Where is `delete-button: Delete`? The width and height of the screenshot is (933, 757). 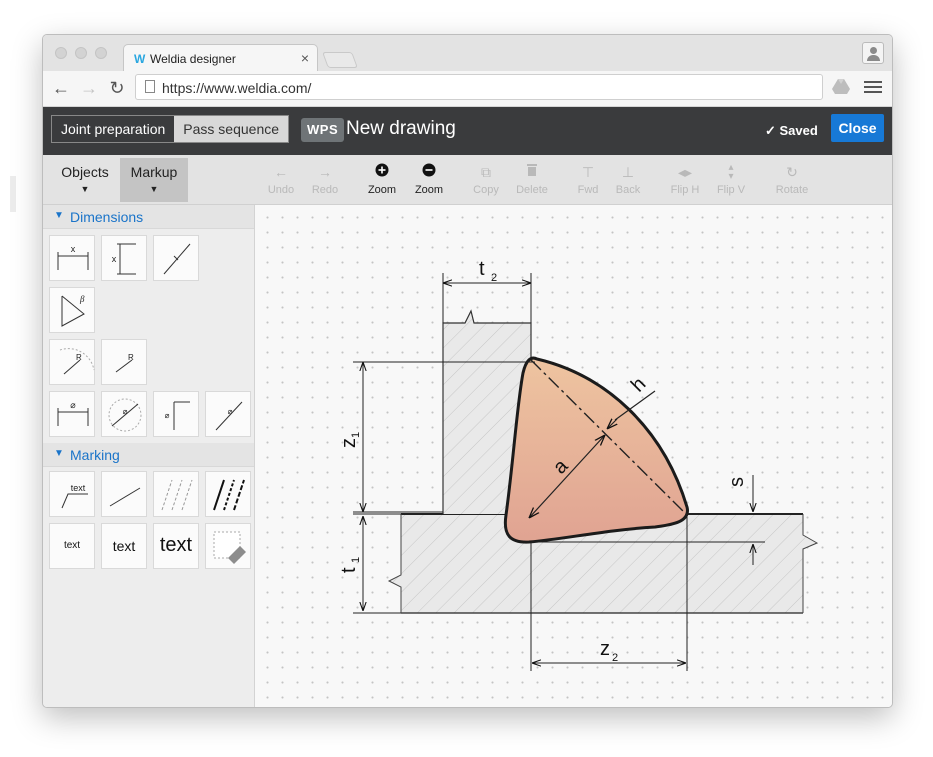 delete-button: Delete is located at coordinates (532, 179).